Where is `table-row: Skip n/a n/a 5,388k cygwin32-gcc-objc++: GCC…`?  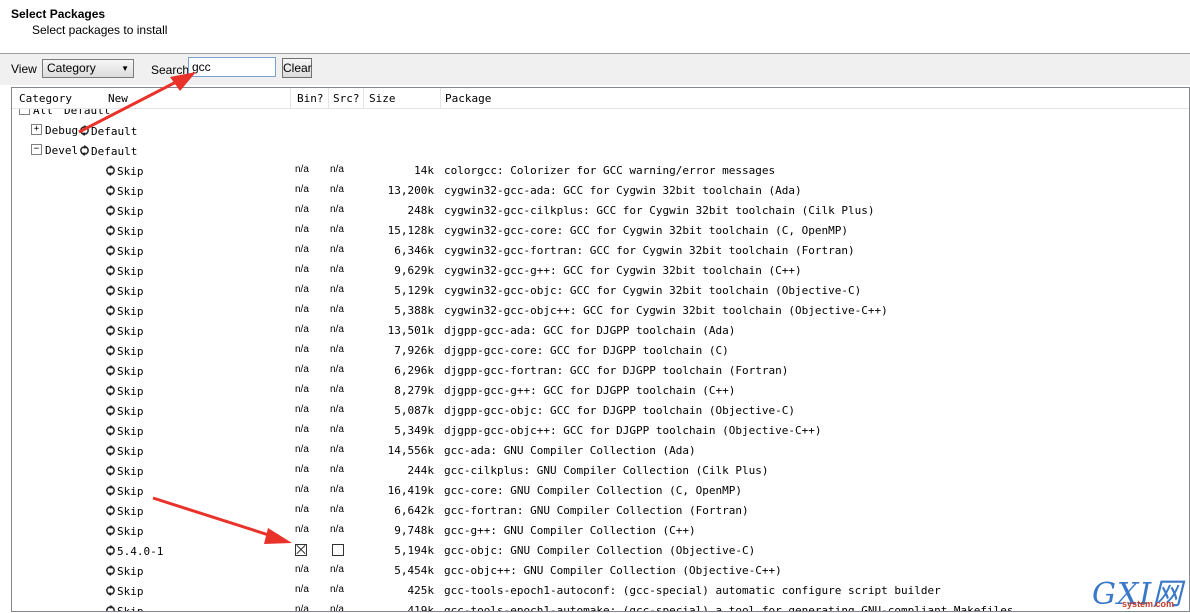 table-row: Skip n/a n/a 5,388k cygwin32-gcc-objc++: GCC… is located at coordinates (600, 310).